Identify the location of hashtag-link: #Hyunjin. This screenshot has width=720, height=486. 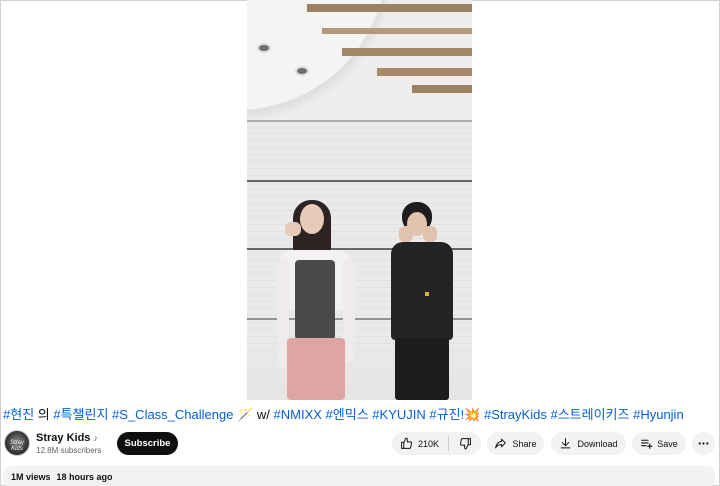
(658, 414).